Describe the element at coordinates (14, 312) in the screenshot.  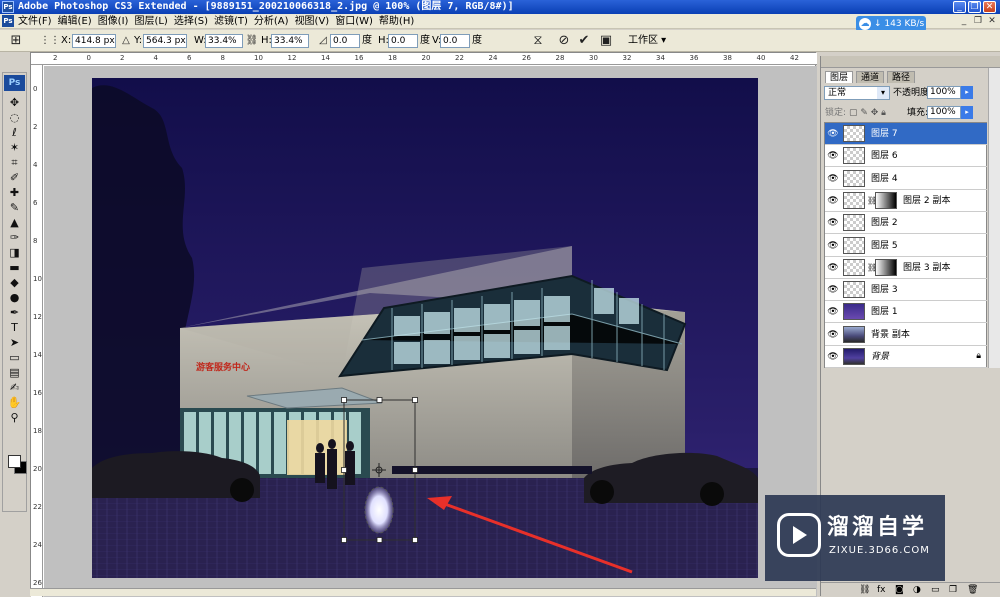
I see `pen-tool: ✒` at that location.